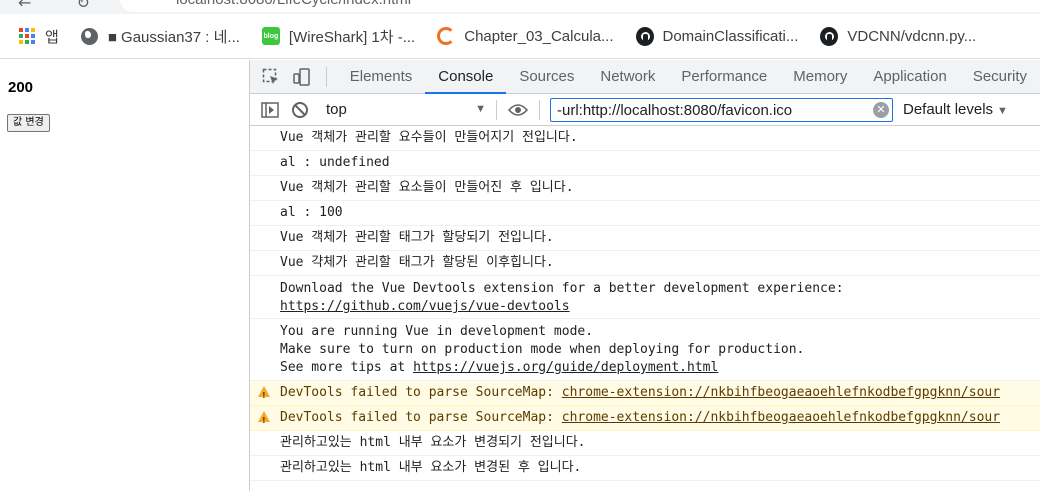 The image size is (1040, 491). Describe the element at coordinates (909, 77) in the screenshot. I see `tab-application: Application` at that location.